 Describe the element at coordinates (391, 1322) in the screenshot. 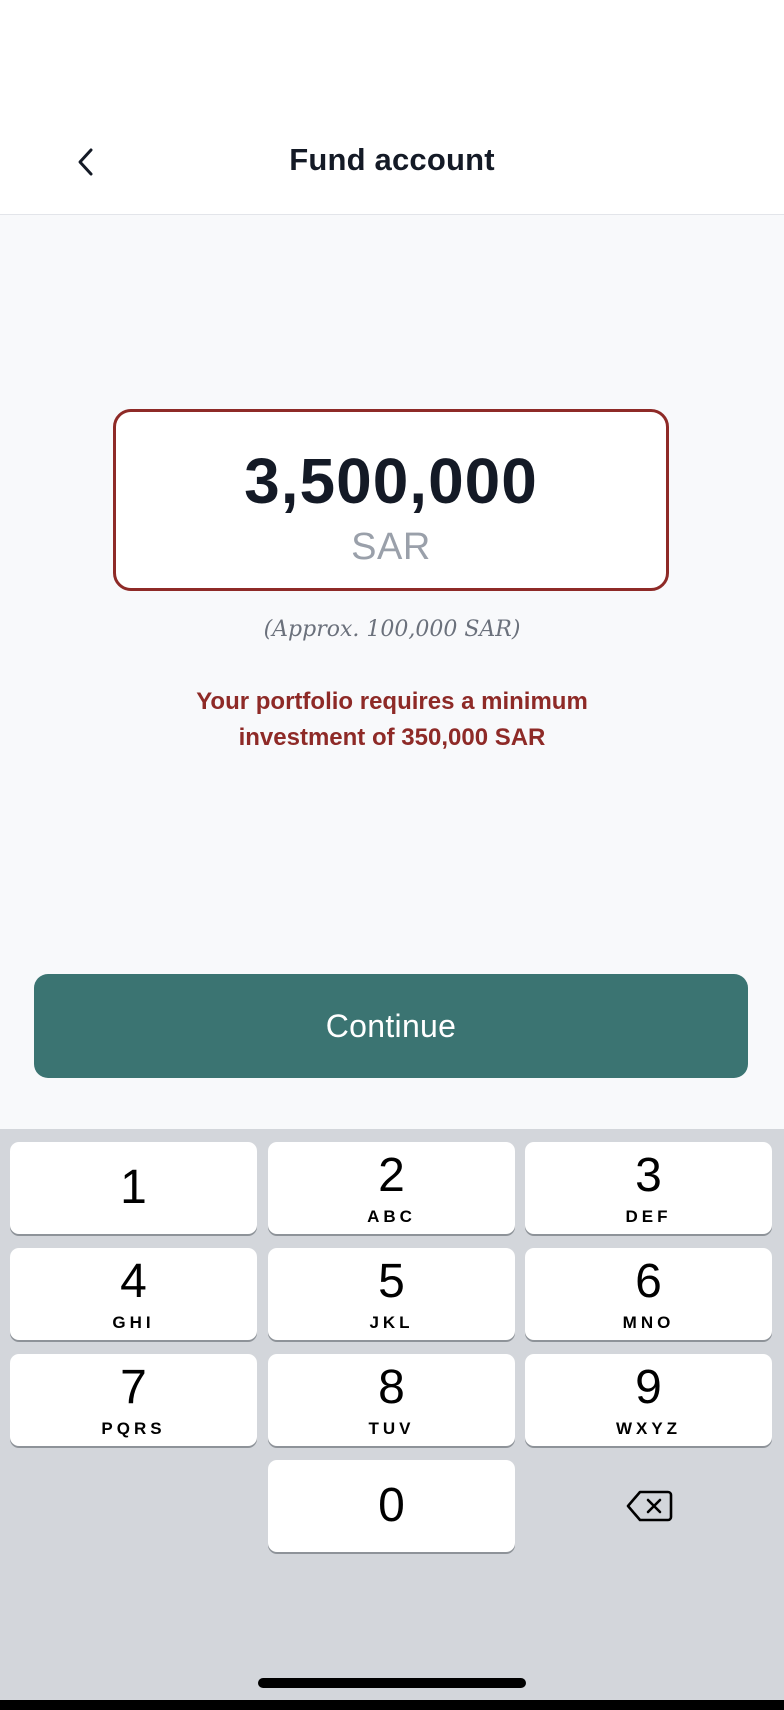

I see `key-letters: JKL` at that location.